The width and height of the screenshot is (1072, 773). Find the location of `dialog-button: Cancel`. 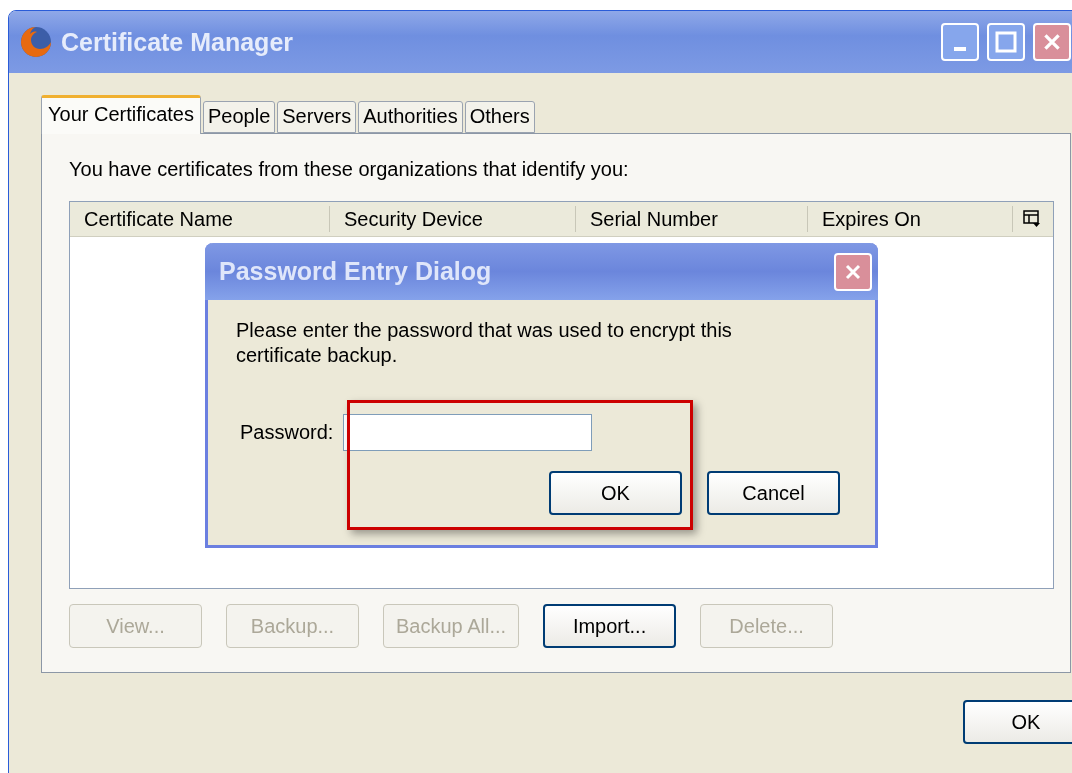

dialog-button: Cancel is located at coordinates (773, 493).